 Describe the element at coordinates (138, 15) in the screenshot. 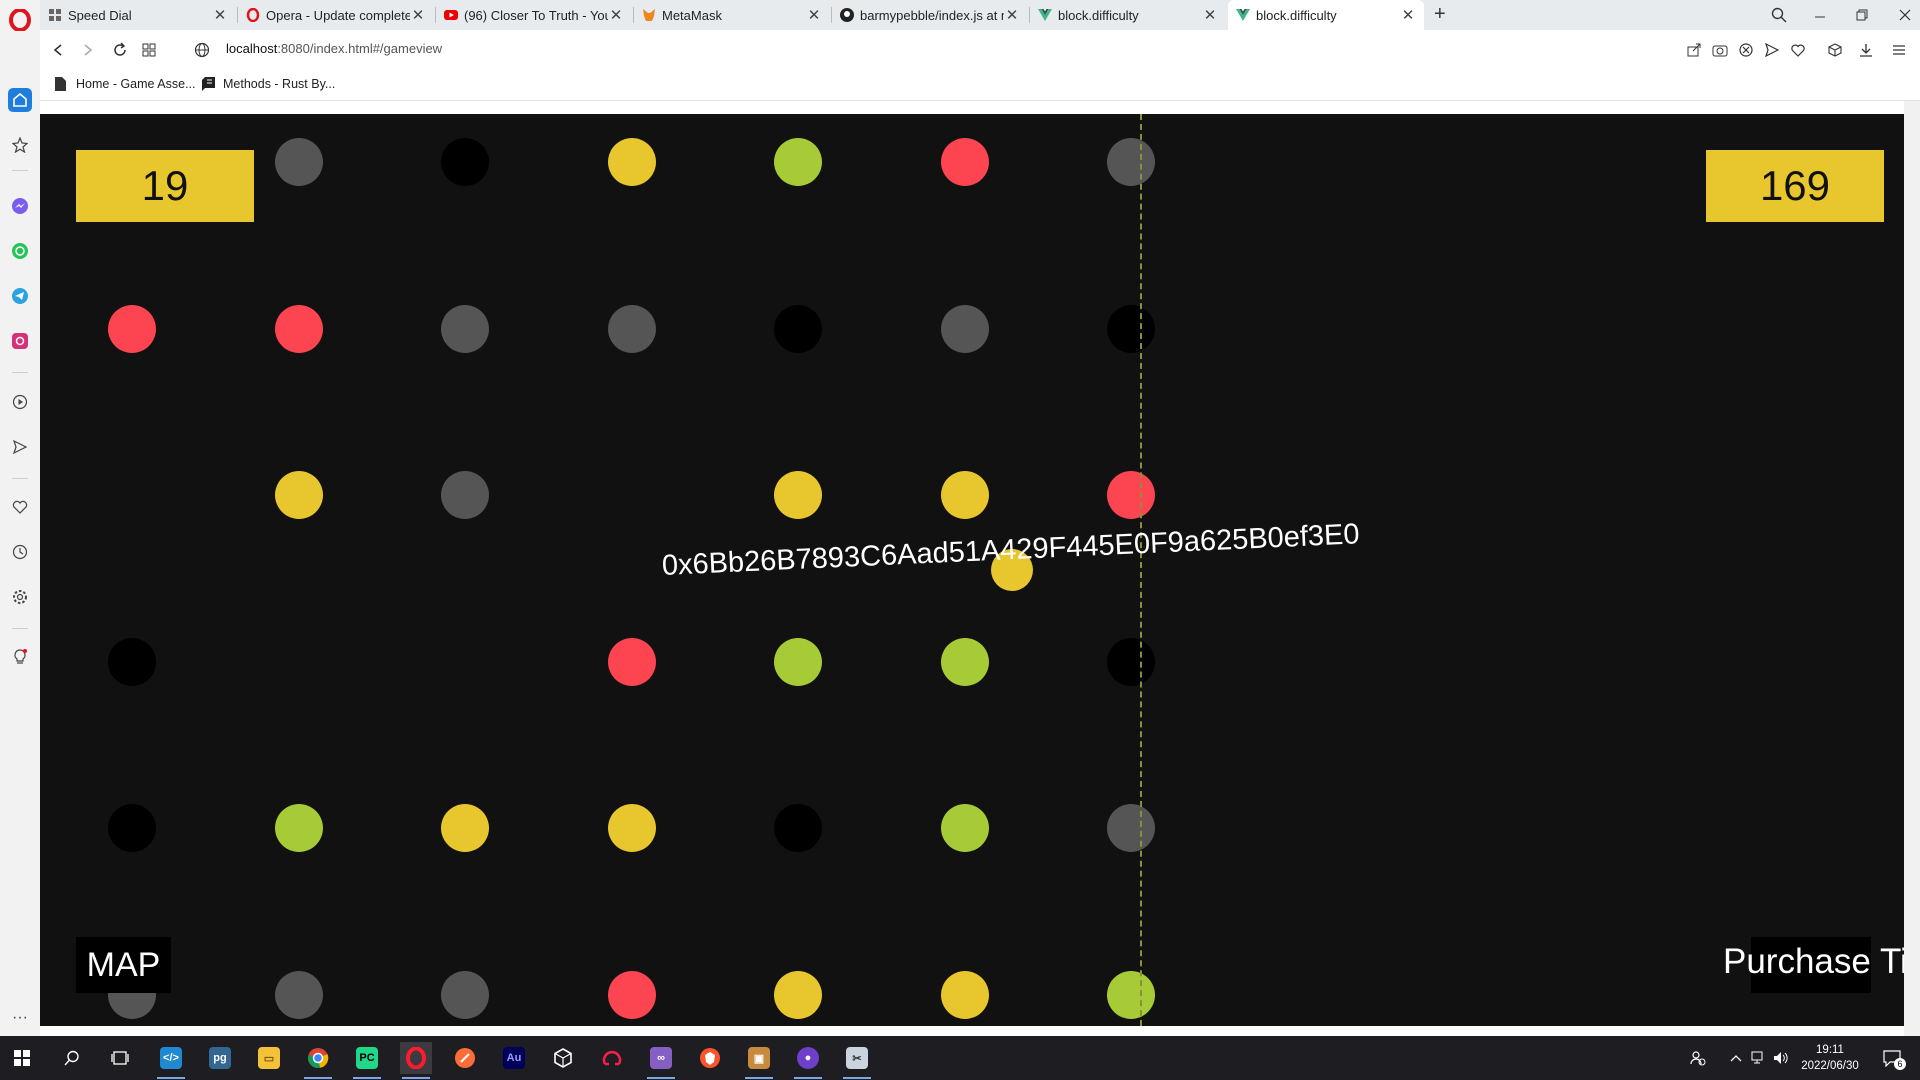

I see `tab-speed-dial: Speed Dial ✕` at that location.